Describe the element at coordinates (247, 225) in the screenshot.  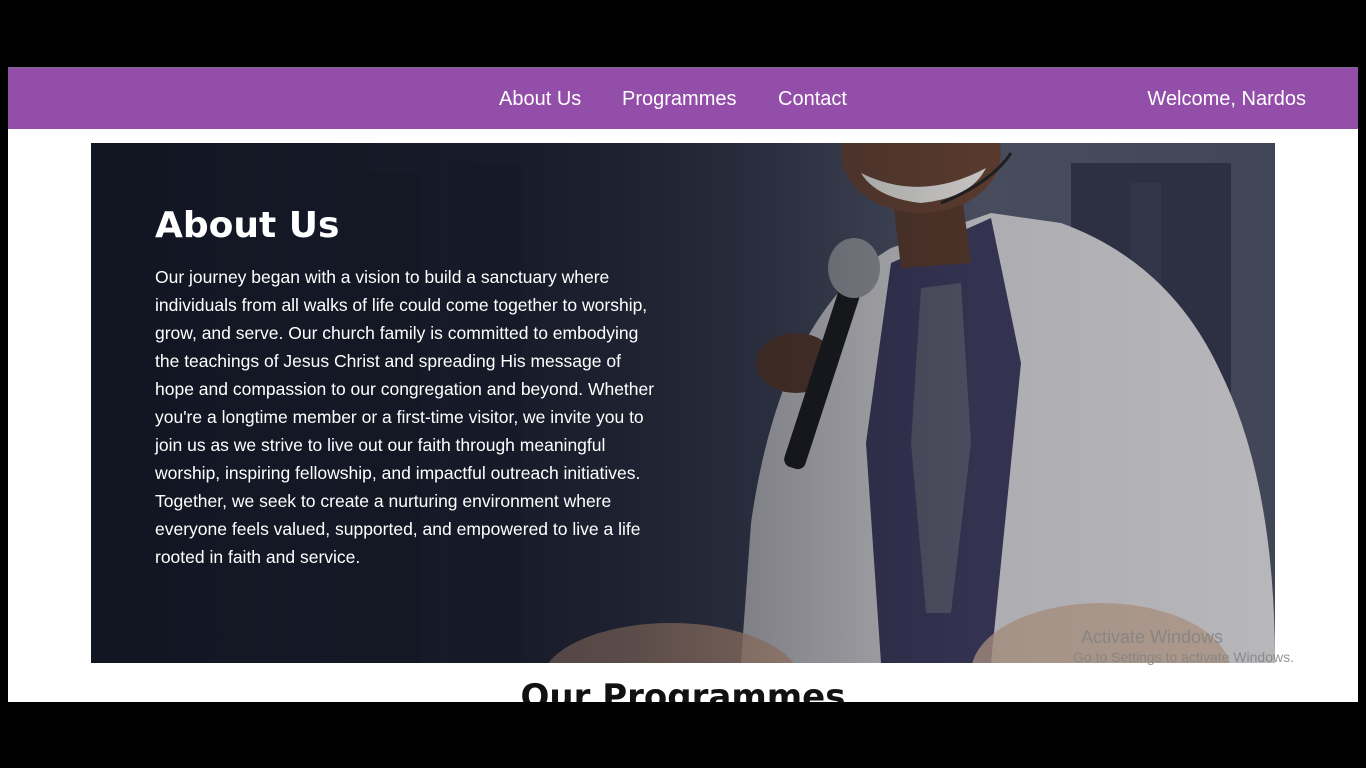
I see `about-us-heading: About Us` at that location.